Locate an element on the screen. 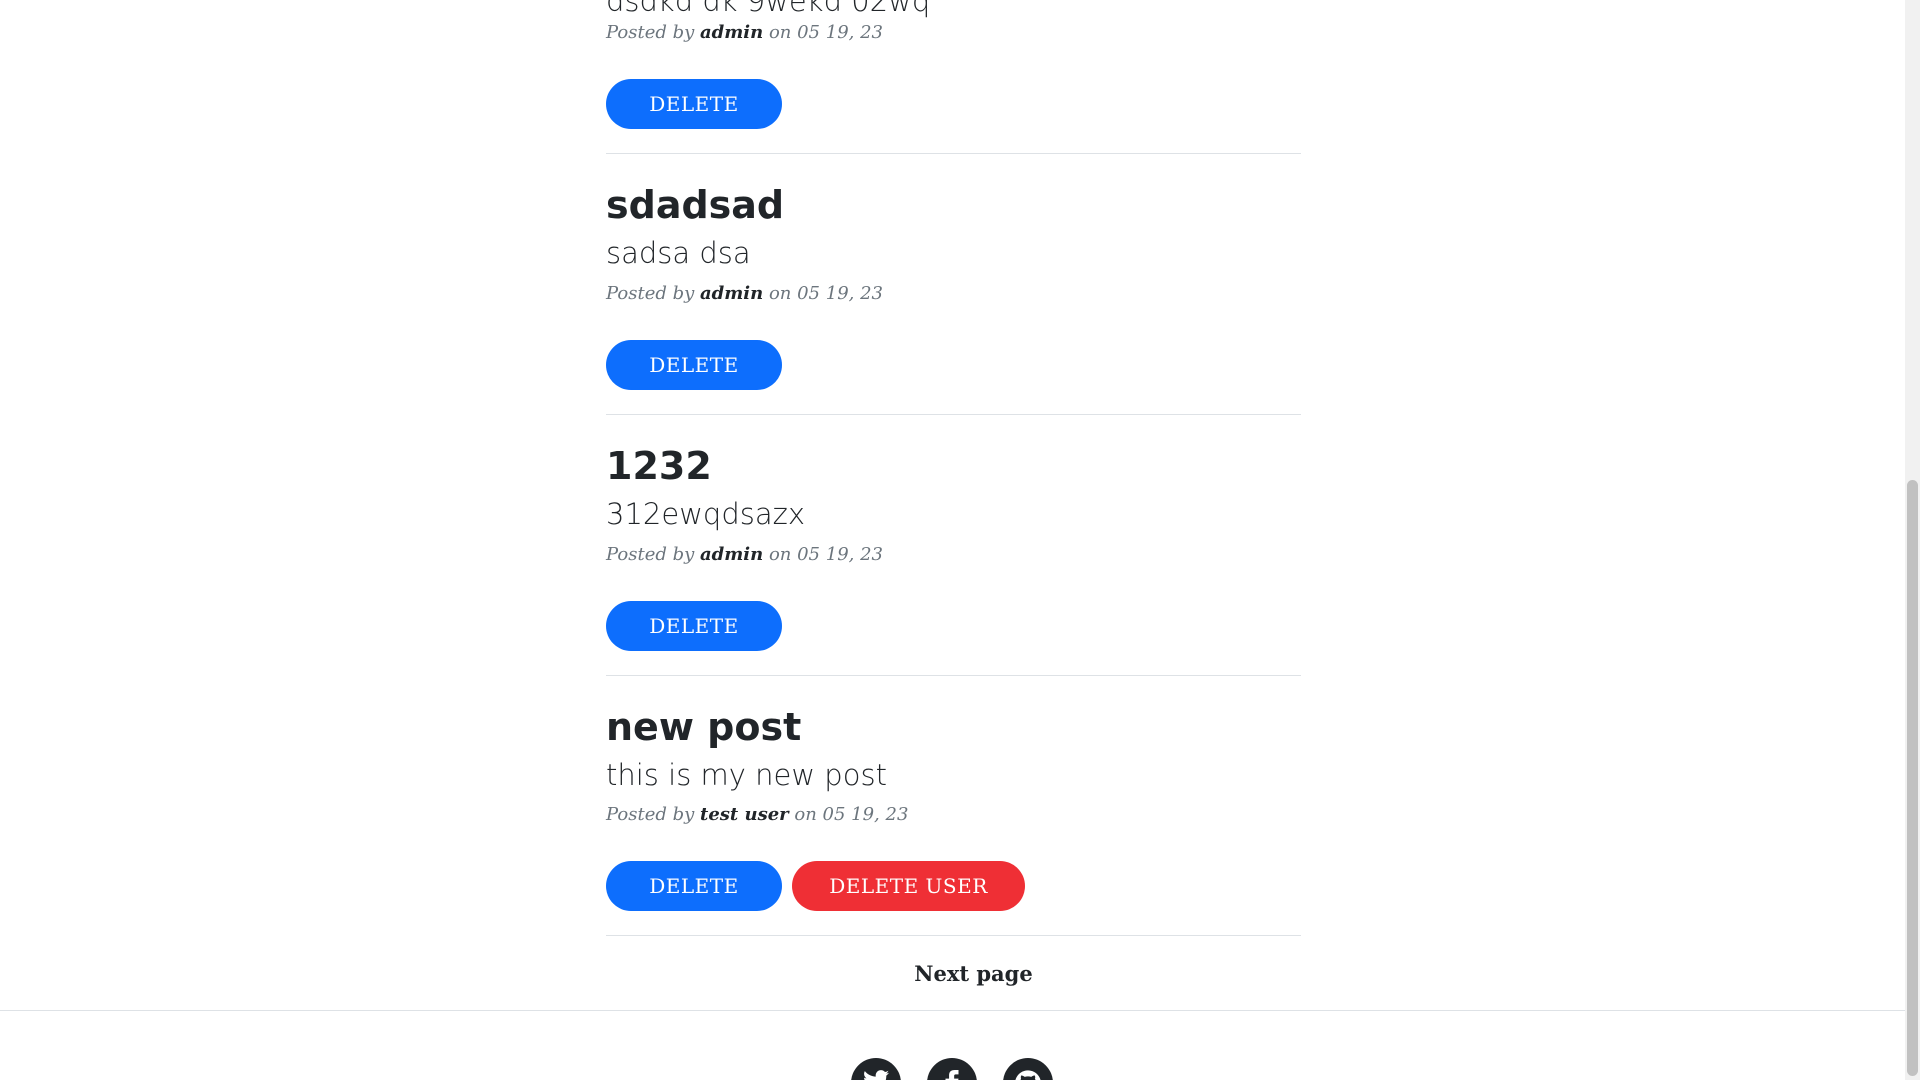  twitter-link is located at coordinates (876, 1069).